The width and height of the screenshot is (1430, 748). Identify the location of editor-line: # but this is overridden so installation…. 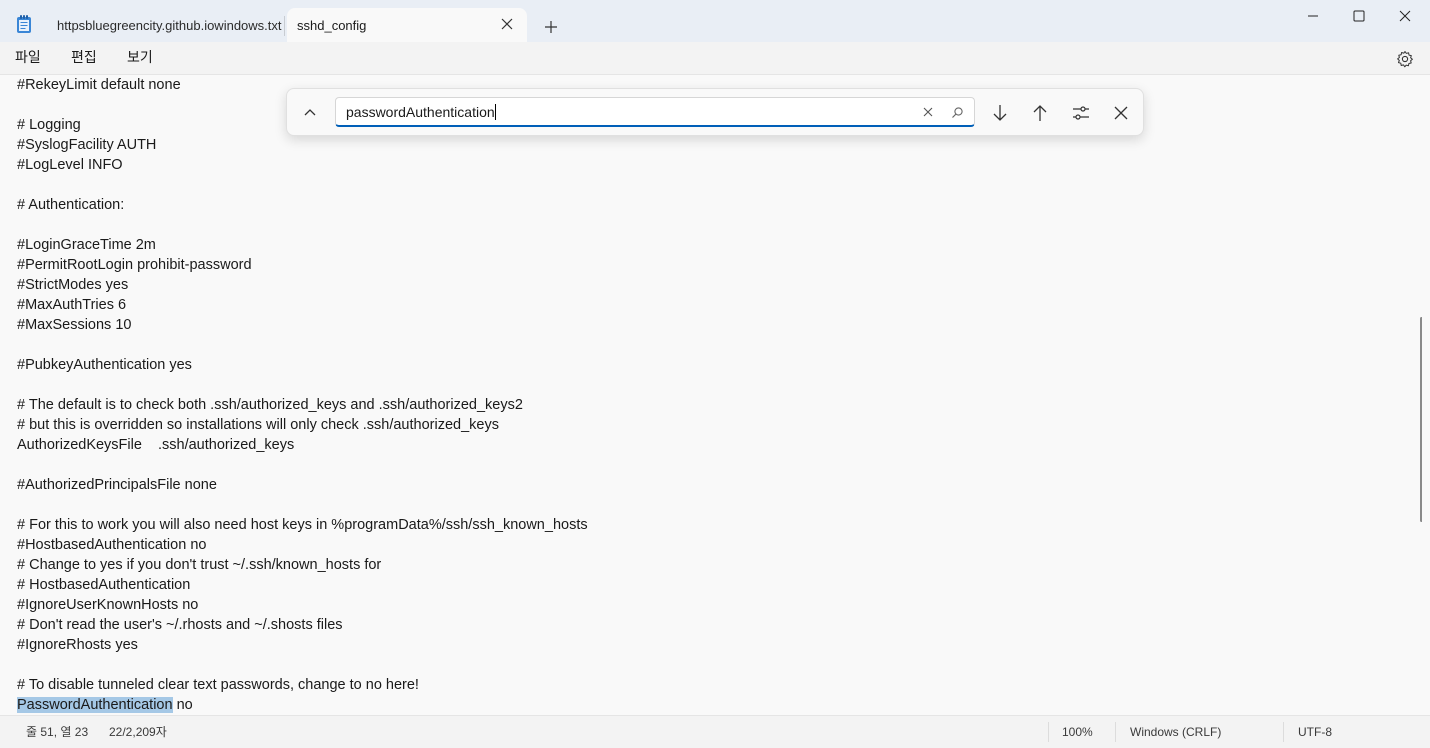
(258, 425).